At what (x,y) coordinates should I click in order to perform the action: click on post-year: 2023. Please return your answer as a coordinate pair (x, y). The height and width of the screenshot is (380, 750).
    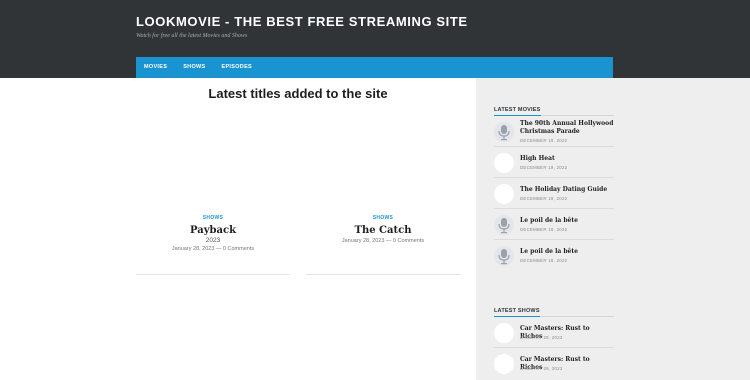
    Looking at the image, I should click on (213, 240).